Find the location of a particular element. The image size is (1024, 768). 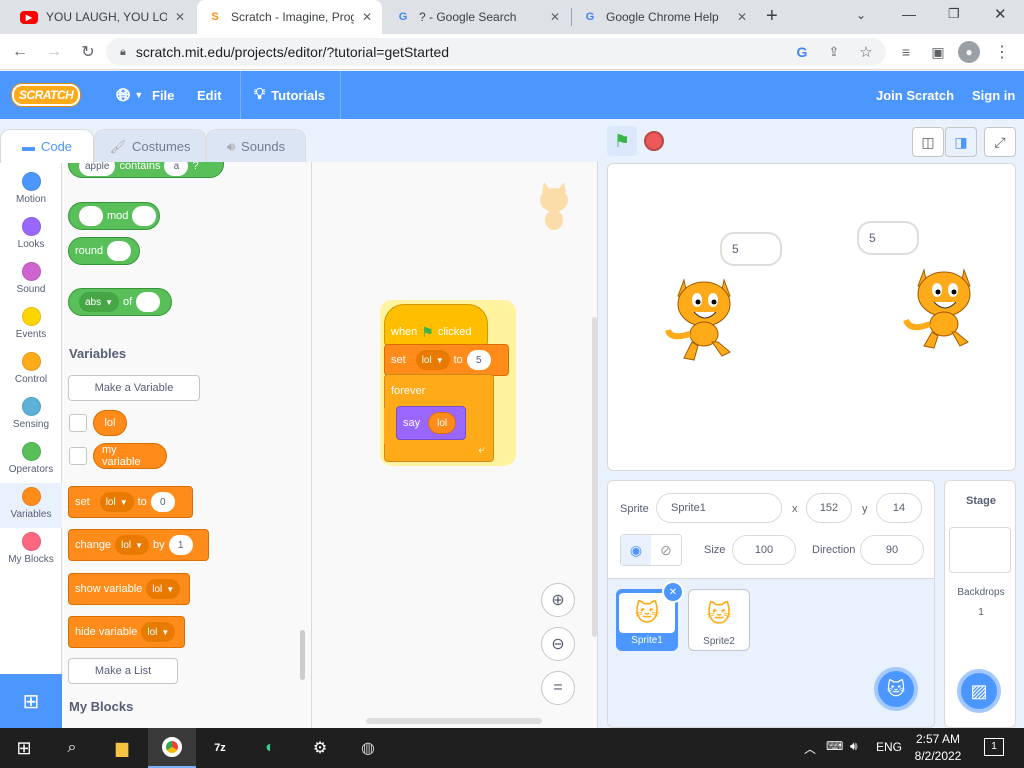

contains-block: apple contains a ? is located at coordinates (146, 170).